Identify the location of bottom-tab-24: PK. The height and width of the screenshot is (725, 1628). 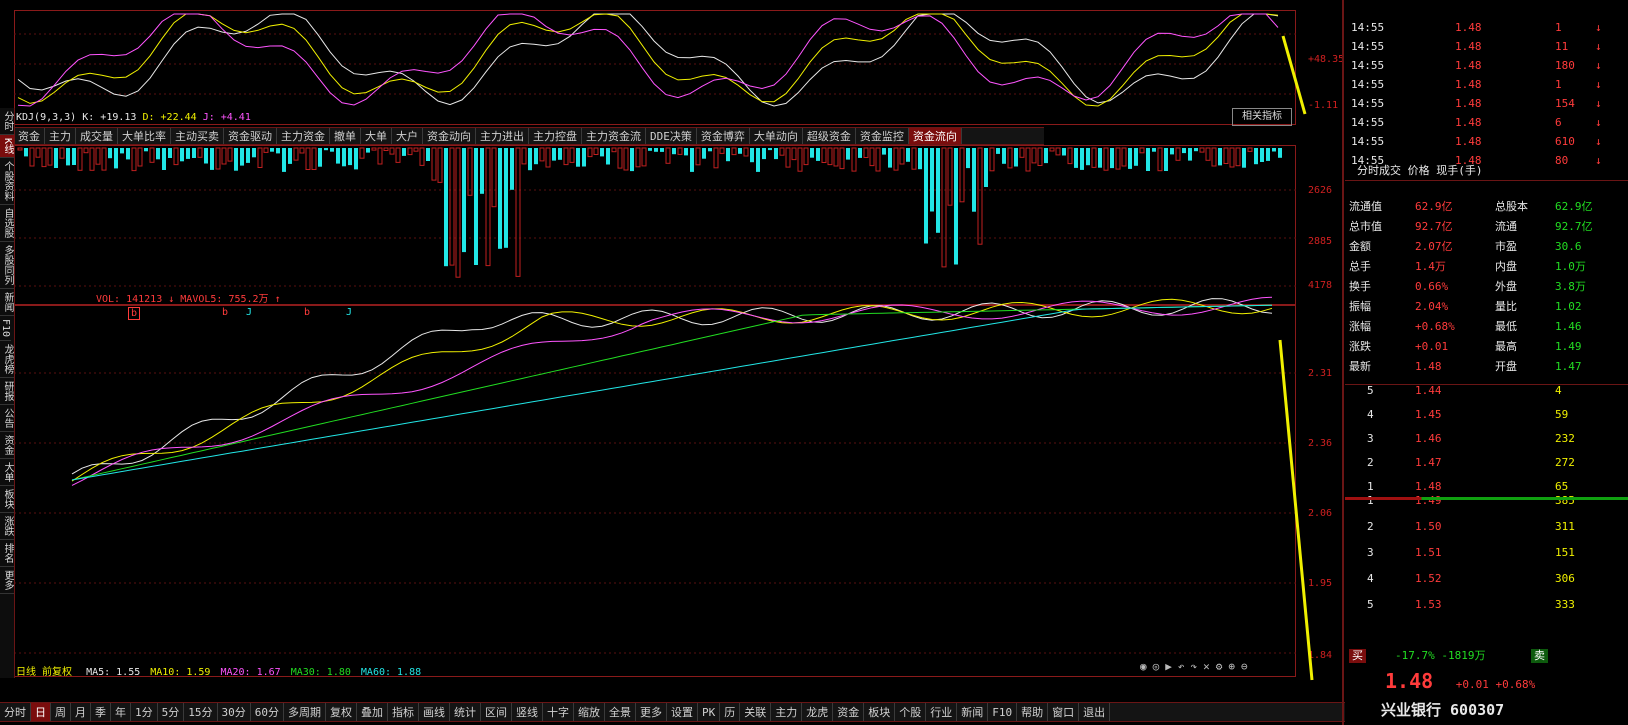
(709, 712).